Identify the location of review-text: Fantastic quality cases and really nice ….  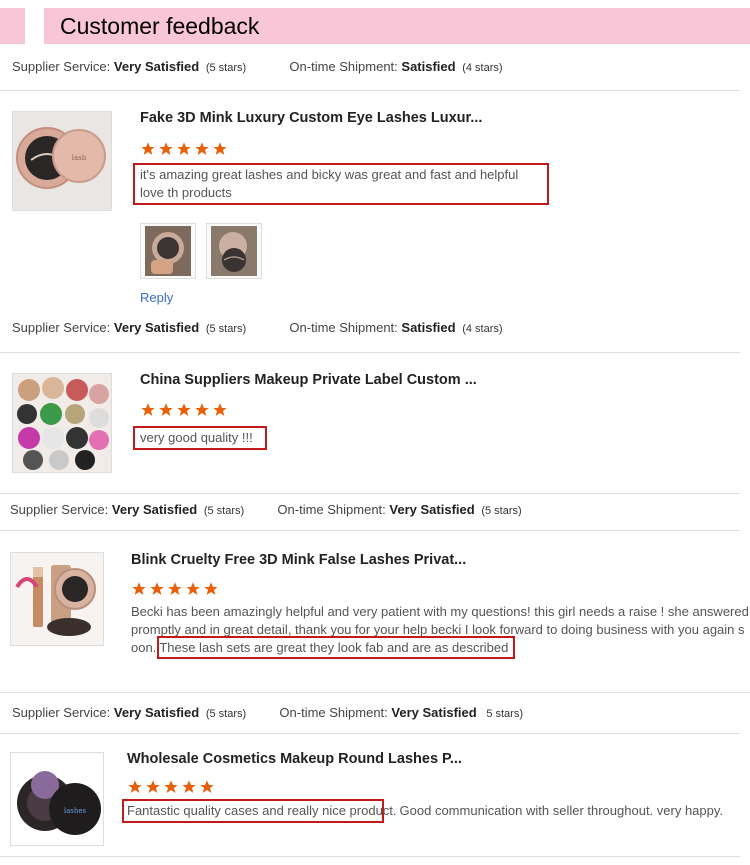
(425, 810).